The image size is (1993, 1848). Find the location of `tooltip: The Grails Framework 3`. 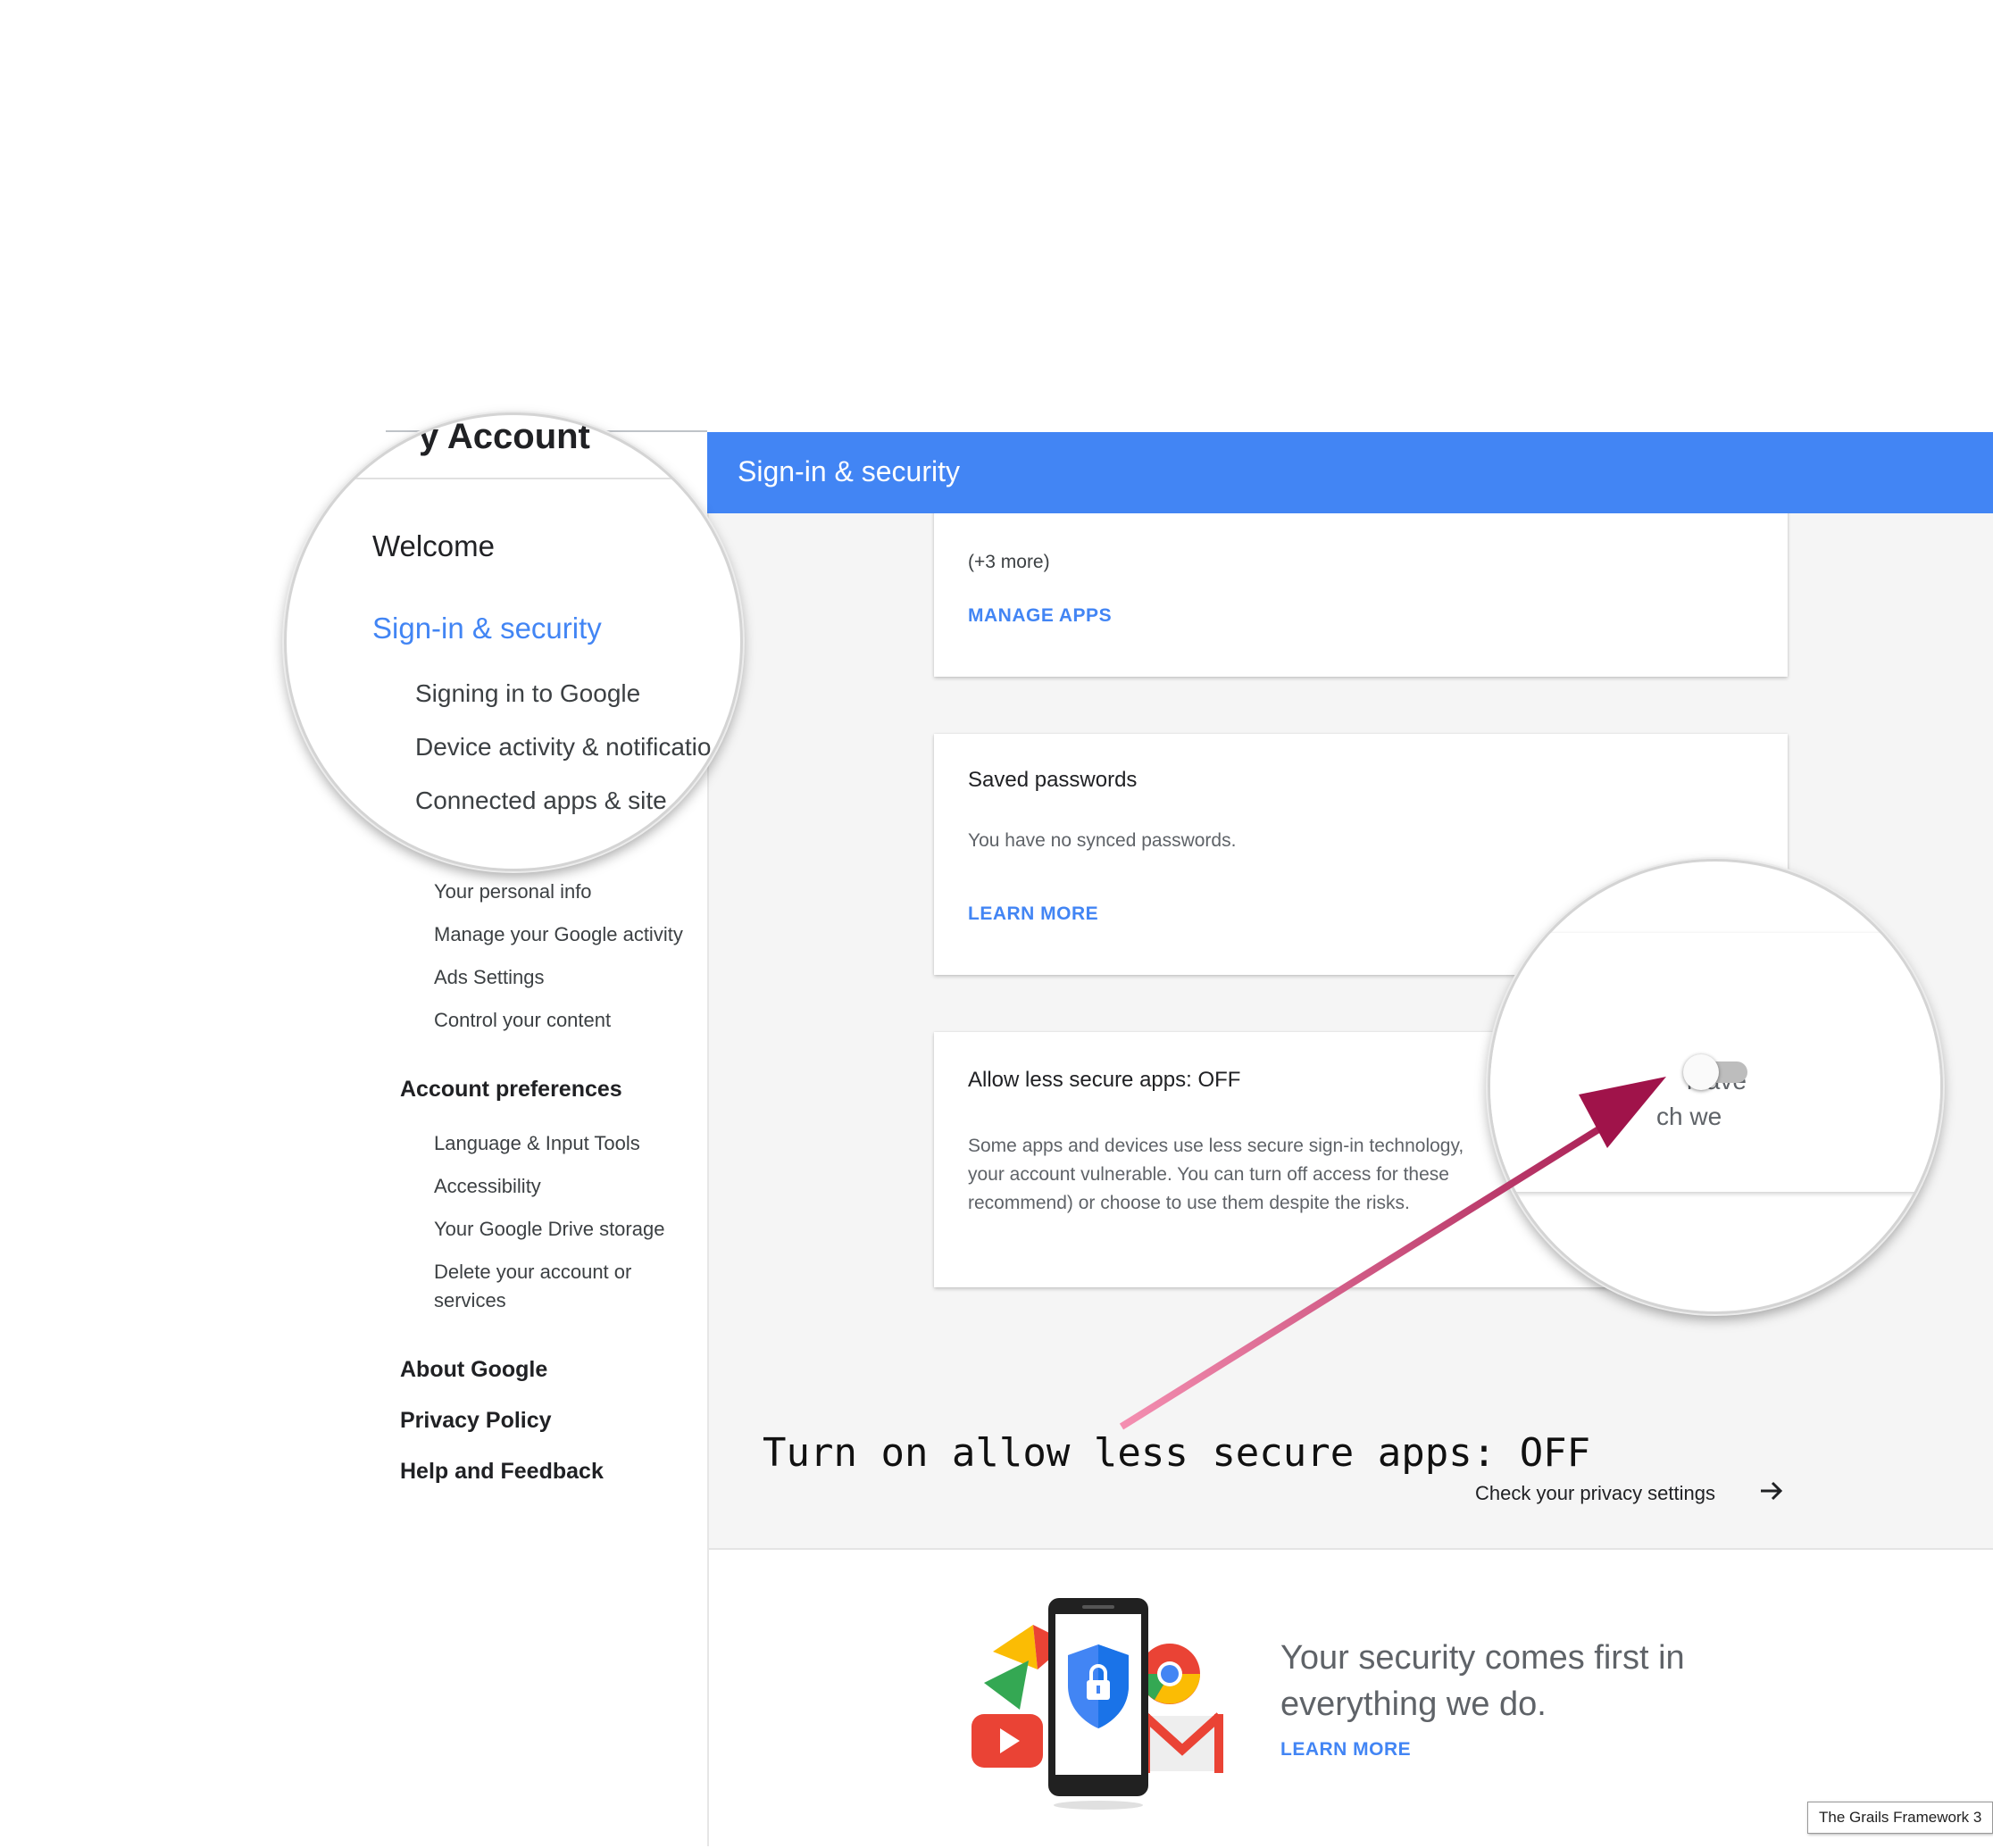

tooltip: The Grails Framework 3 is located at coordinates (1900, 1818).